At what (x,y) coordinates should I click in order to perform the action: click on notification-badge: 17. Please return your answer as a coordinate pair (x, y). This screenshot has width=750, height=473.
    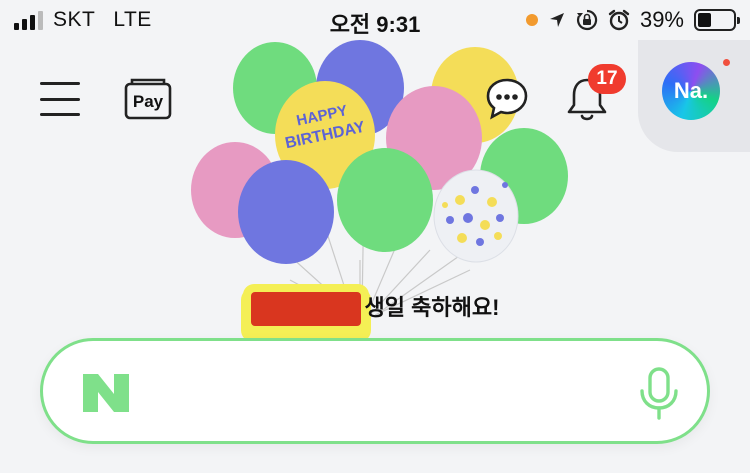
    Looking at the image, I should click on (607, 79).